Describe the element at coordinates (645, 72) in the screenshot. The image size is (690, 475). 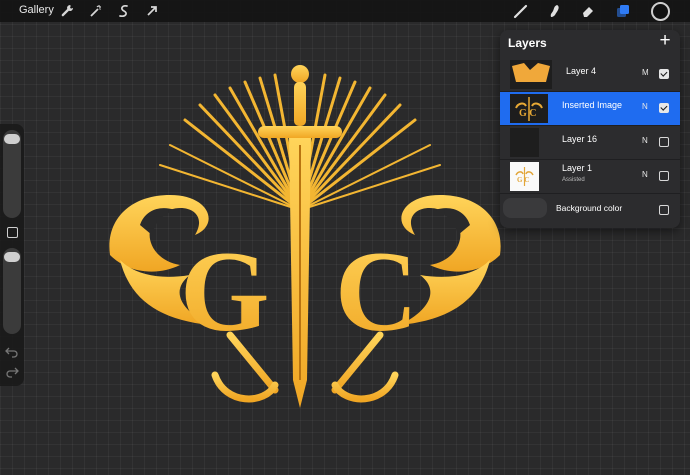
I see `blend-mode-button: M` at that location.